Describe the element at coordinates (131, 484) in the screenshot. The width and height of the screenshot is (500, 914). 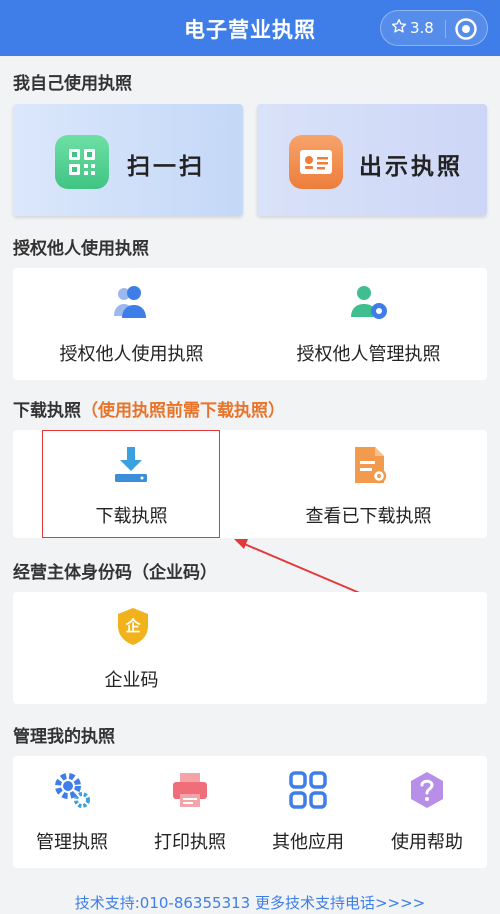
I see `highlight-box` at that location.